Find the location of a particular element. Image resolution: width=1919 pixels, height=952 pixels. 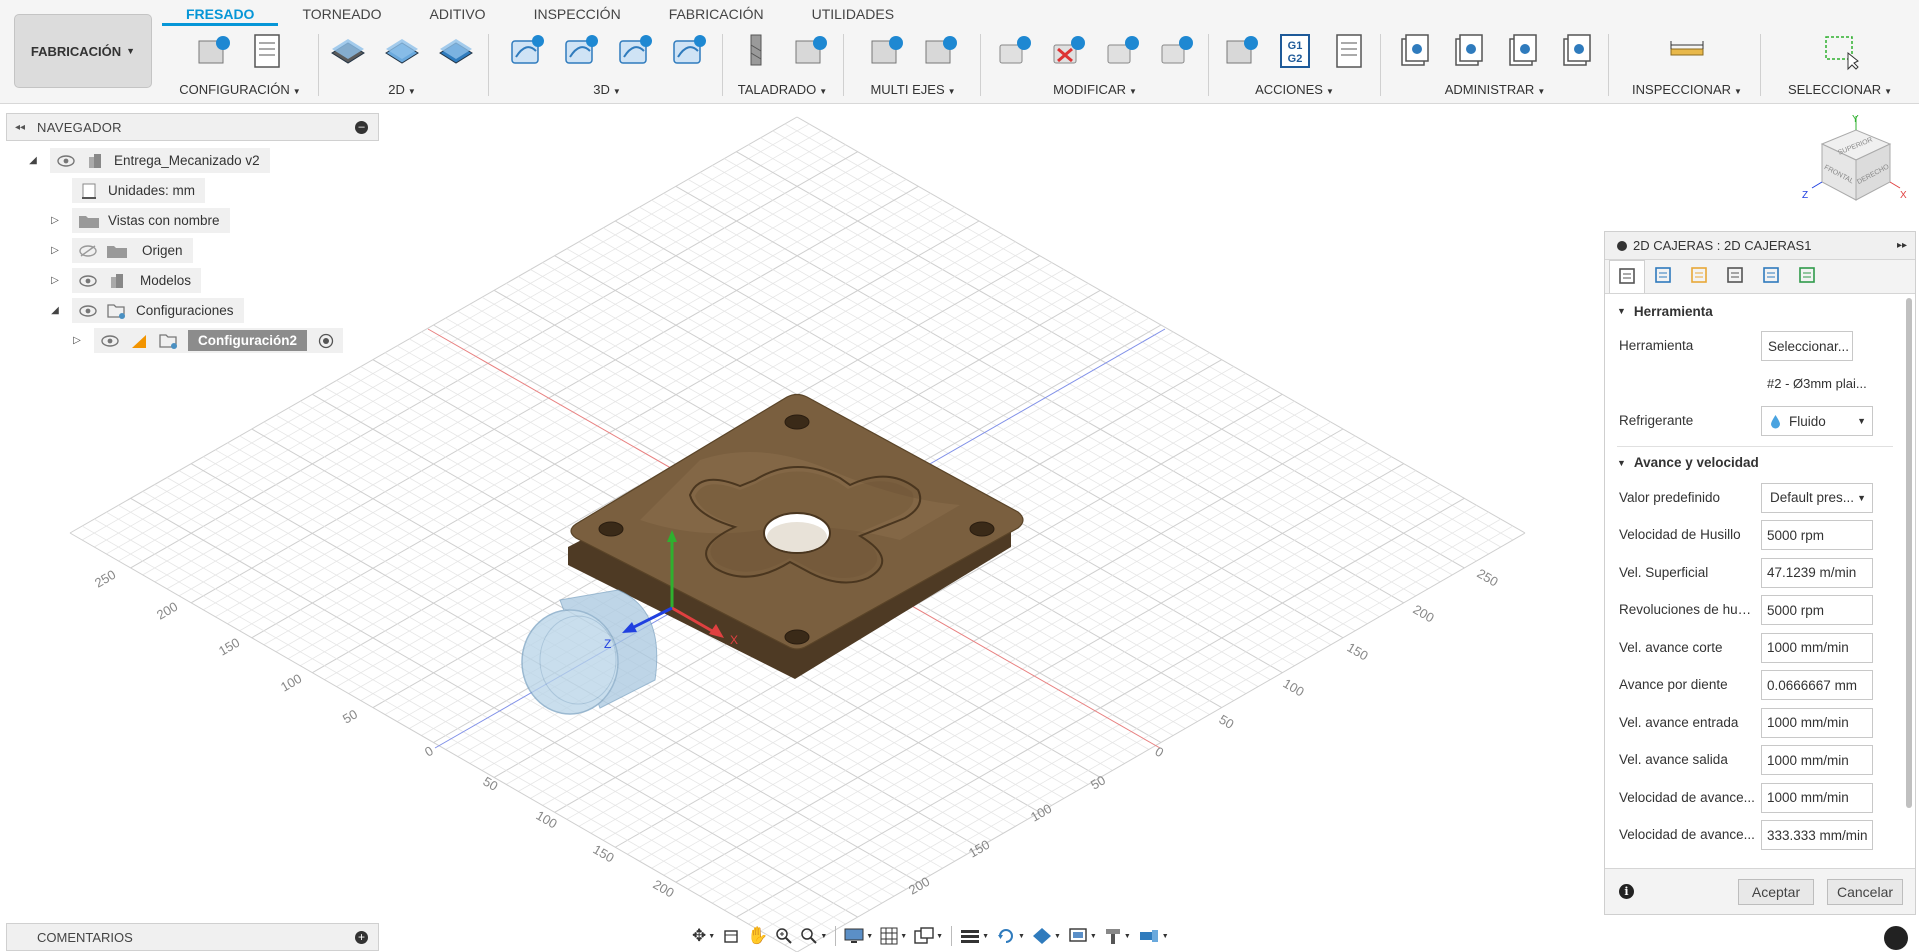

3d-adaptive-button is located at coordinates (526, 52).